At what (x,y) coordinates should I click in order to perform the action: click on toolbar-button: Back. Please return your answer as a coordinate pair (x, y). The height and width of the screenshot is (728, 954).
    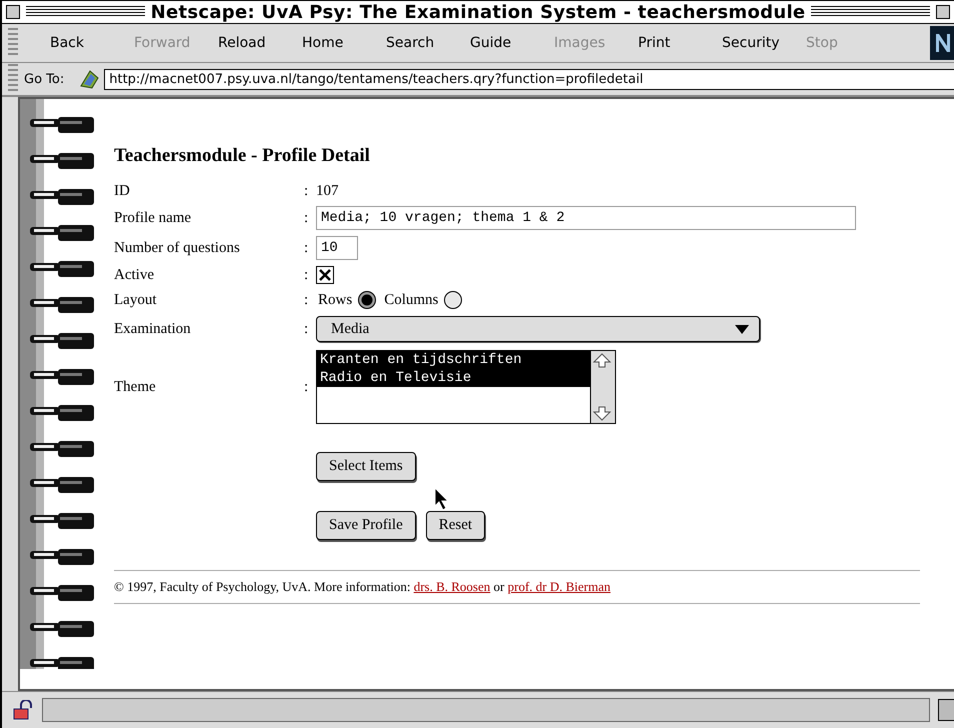
    Looking at the image, I should click on (92, 43).